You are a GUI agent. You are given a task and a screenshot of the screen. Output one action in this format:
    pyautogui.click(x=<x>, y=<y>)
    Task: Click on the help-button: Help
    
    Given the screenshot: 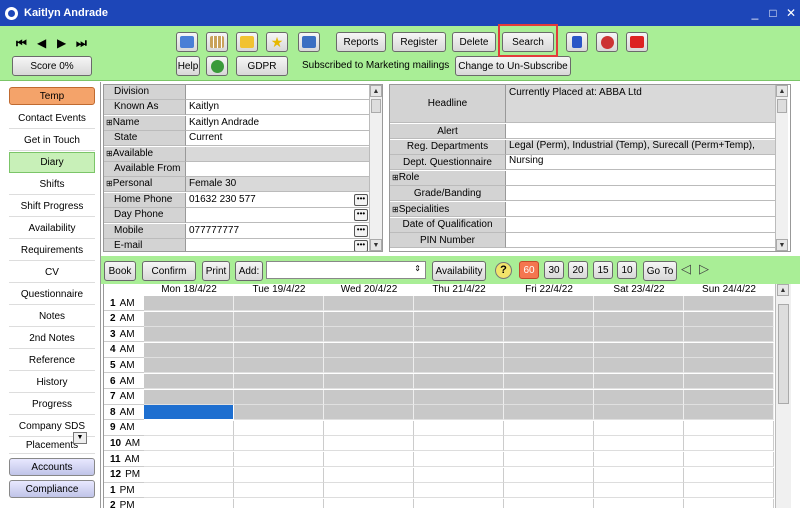 What is the action you would take?
    pyautogui.click(x=188, y=66)
    